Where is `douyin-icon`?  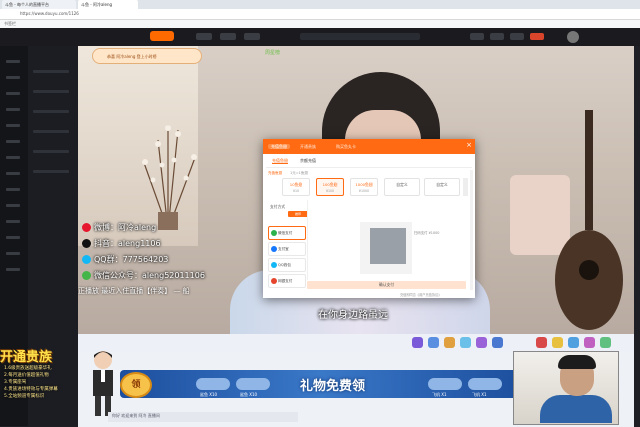
douyin-icon is located at coordinates (86, 243).